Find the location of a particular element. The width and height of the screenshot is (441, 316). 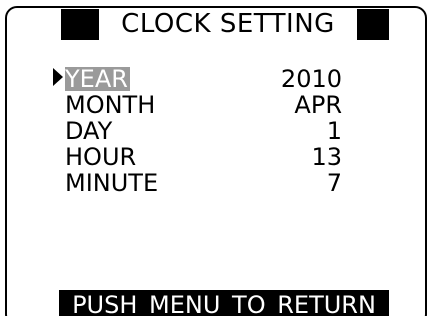

hour-value: 13 is located at coordinates (326, 157).